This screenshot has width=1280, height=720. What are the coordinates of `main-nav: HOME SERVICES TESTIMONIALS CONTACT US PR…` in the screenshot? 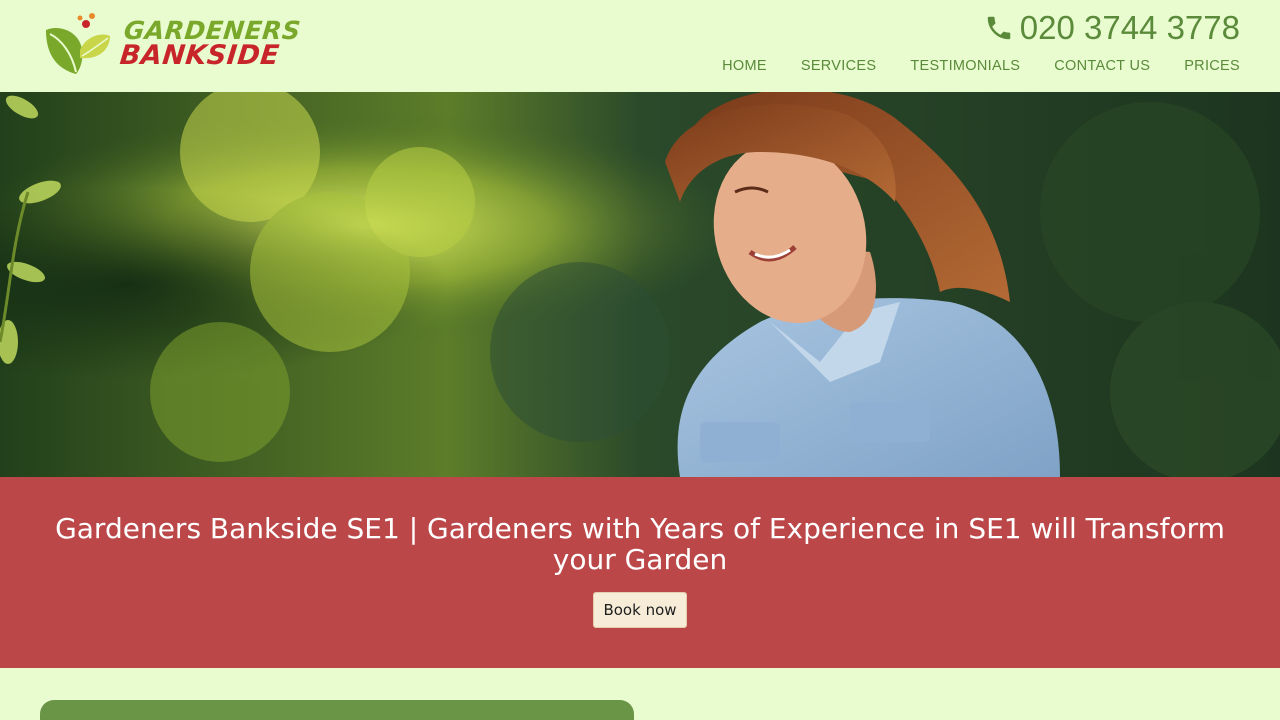 It's located at (981, 66).